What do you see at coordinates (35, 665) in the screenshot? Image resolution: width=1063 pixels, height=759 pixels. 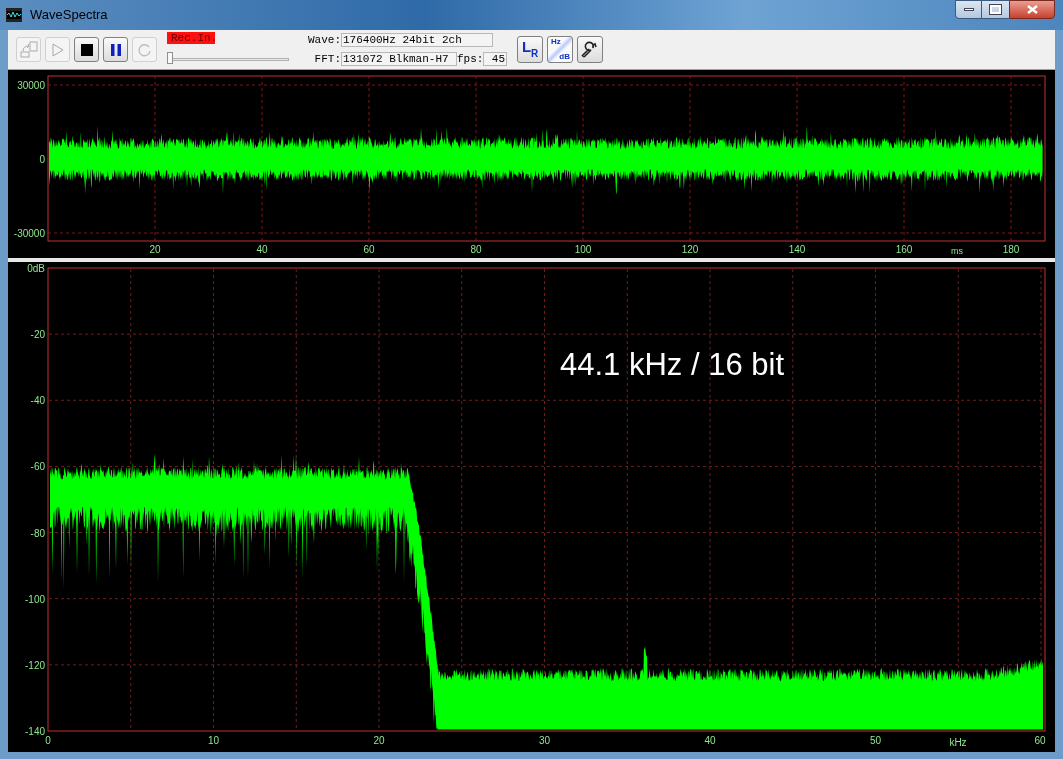 I see `y-tick-label: -120` at bounding box center [35, 665].